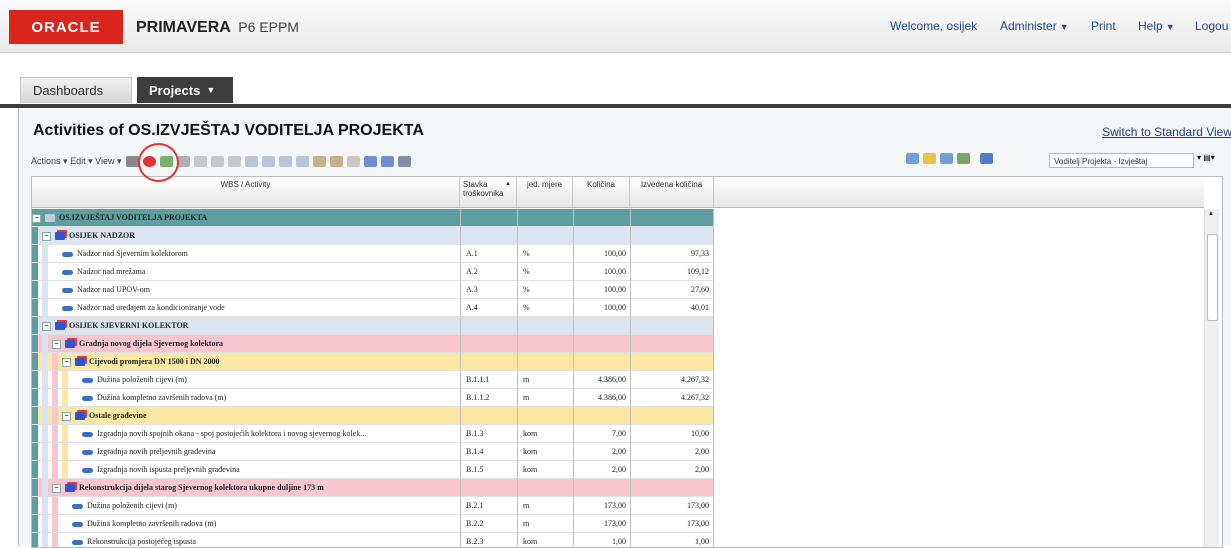 The width and height of the screenshot is (1231, 548). Describe the element at coordinates (612, 416) in the screenshot. I see `wbs-row: − Ostale građevine` at that location.